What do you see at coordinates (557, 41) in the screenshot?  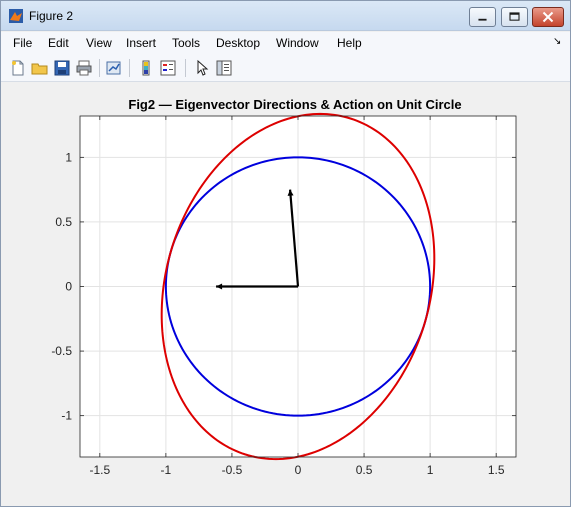 I see `menu-dock-arrow-icon: ↘` at bounding box center [557, 41].